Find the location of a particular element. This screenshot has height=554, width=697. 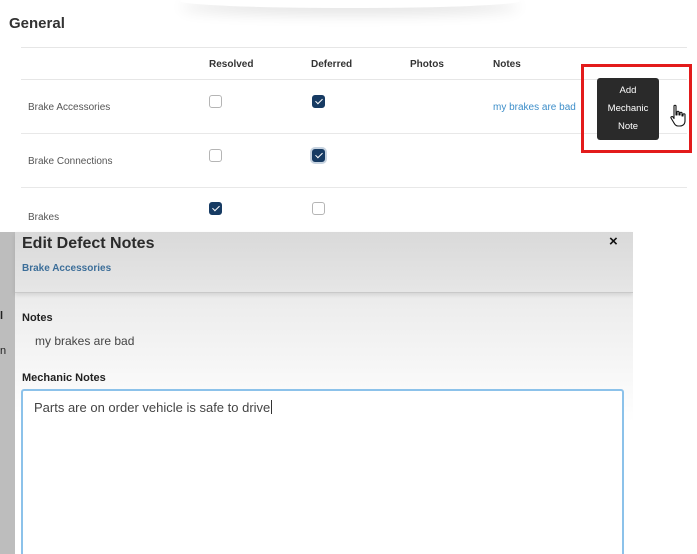

notes-label: Notes is located at coordinates (37, 318).